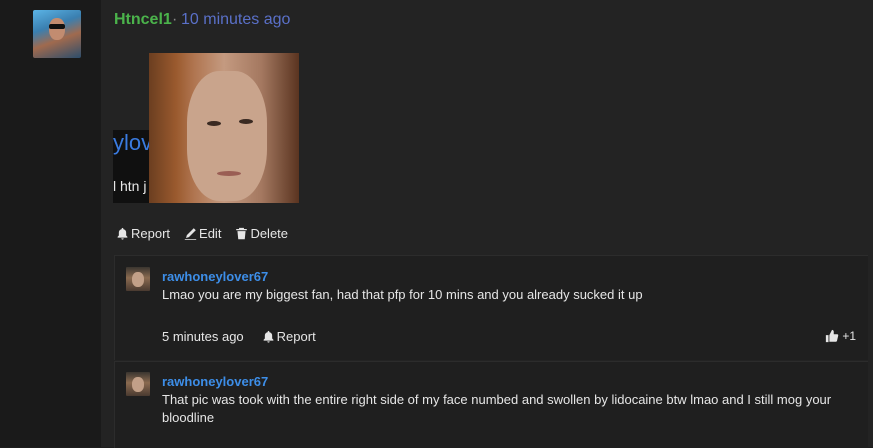 The width and height of the screenshot is (873, 448). What do you see at coordinates (849, 336) in the screenshot?
I see `like-count: +1` at bounding box center [849, 336].